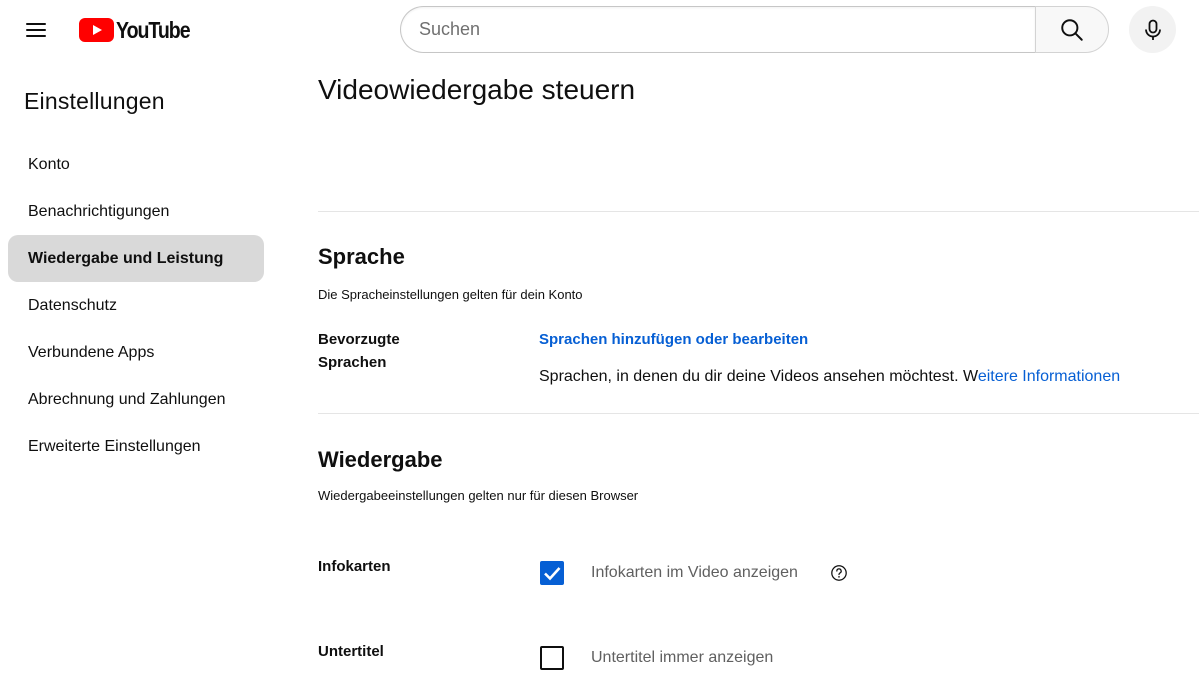 Image resolution: width=1199 pixels, height=683 pixels. What do you see at coordinates (136, 352) in the screenshot?
I see `sidebar-item-verbundene-apps: Verbundene Apps` at bounding box center [136, 352].